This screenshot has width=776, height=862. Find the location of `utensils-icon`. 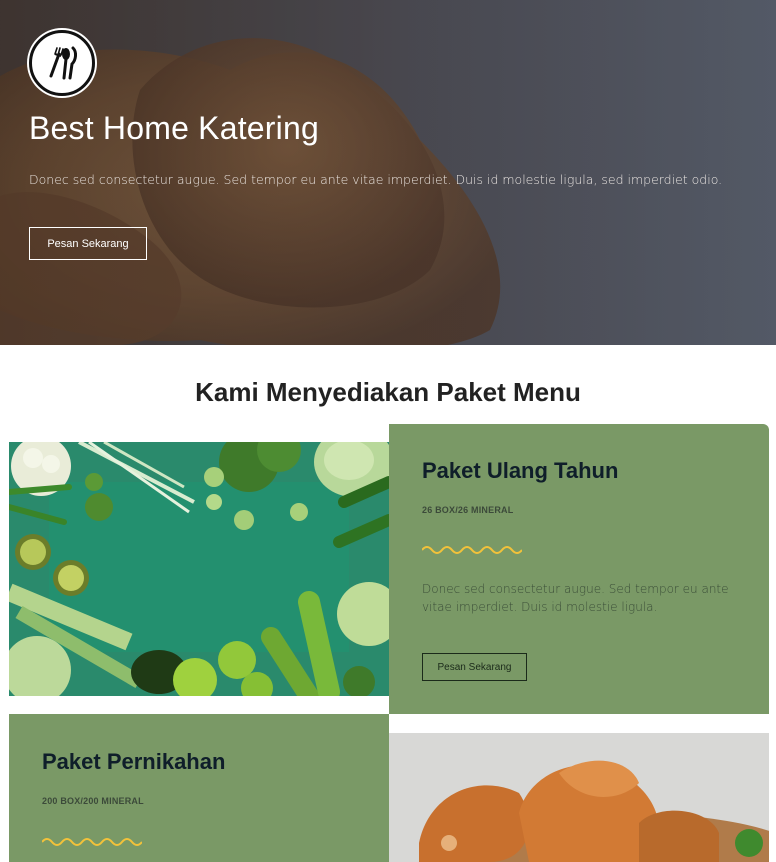

utensils-icon is located at coordinates (63, 63).